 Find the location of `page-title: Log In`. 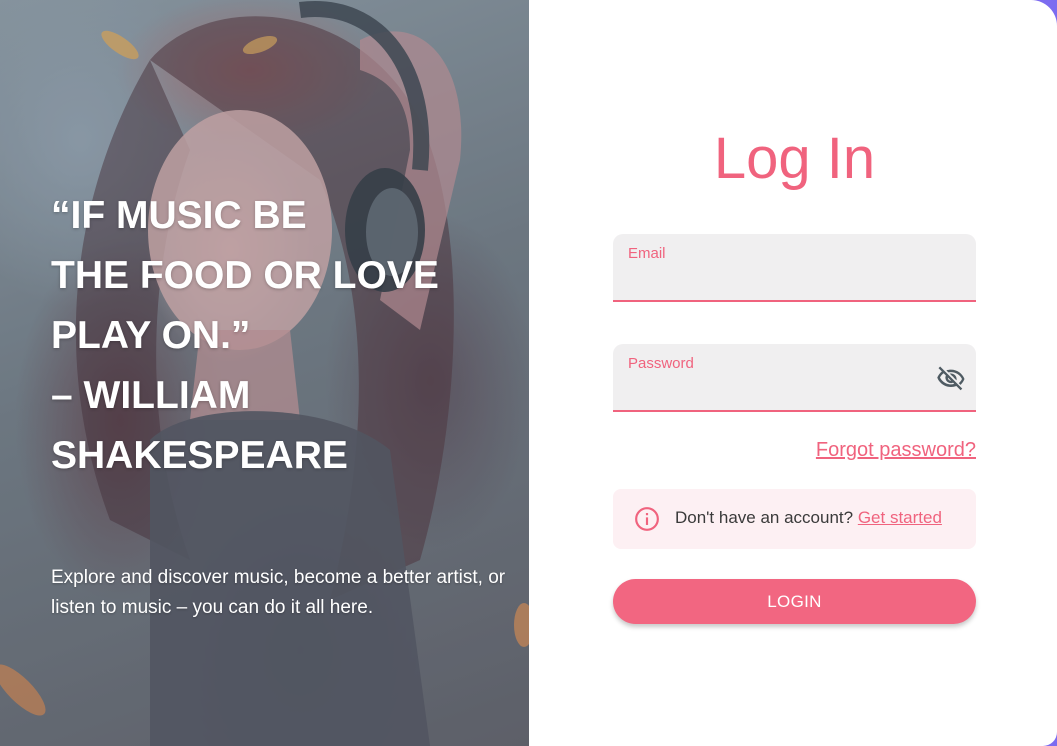

page-title: Log In is located at coordinates (794, 158).